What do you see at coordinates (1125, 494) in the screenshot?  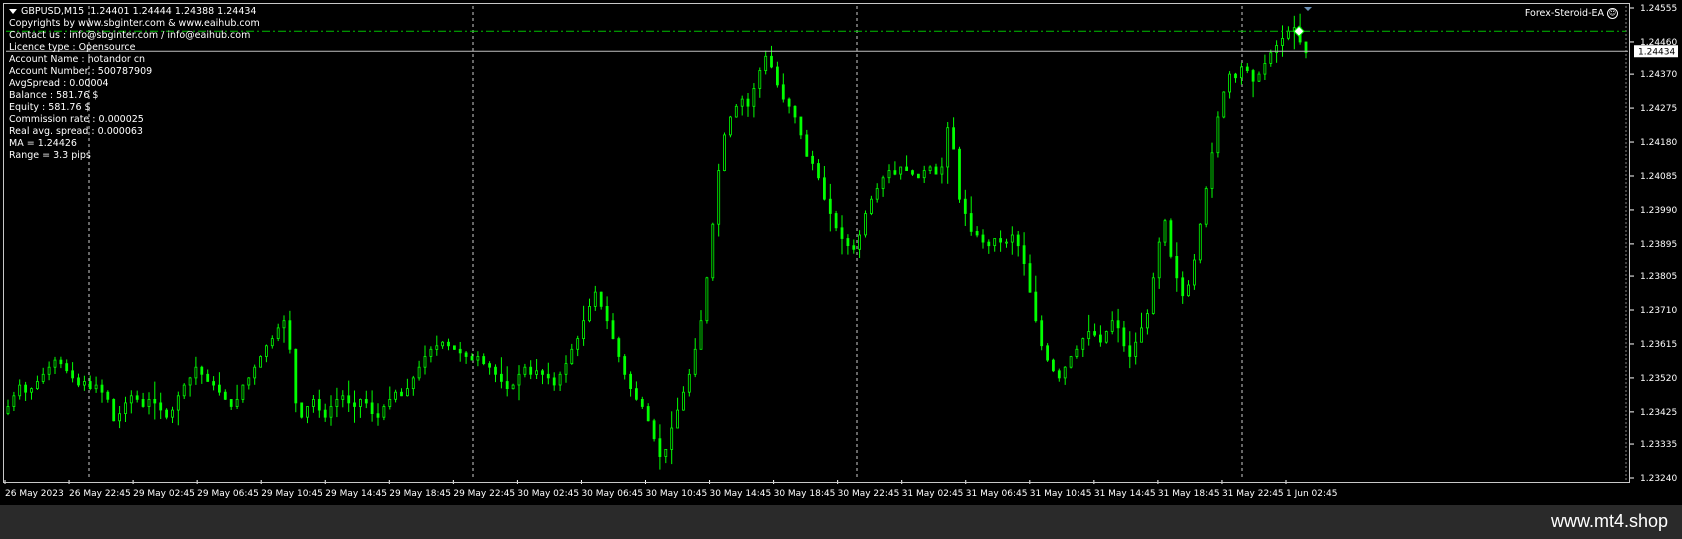 I see `time-tick-label: 31 May 14:45` at bounding box center [1125, 494].